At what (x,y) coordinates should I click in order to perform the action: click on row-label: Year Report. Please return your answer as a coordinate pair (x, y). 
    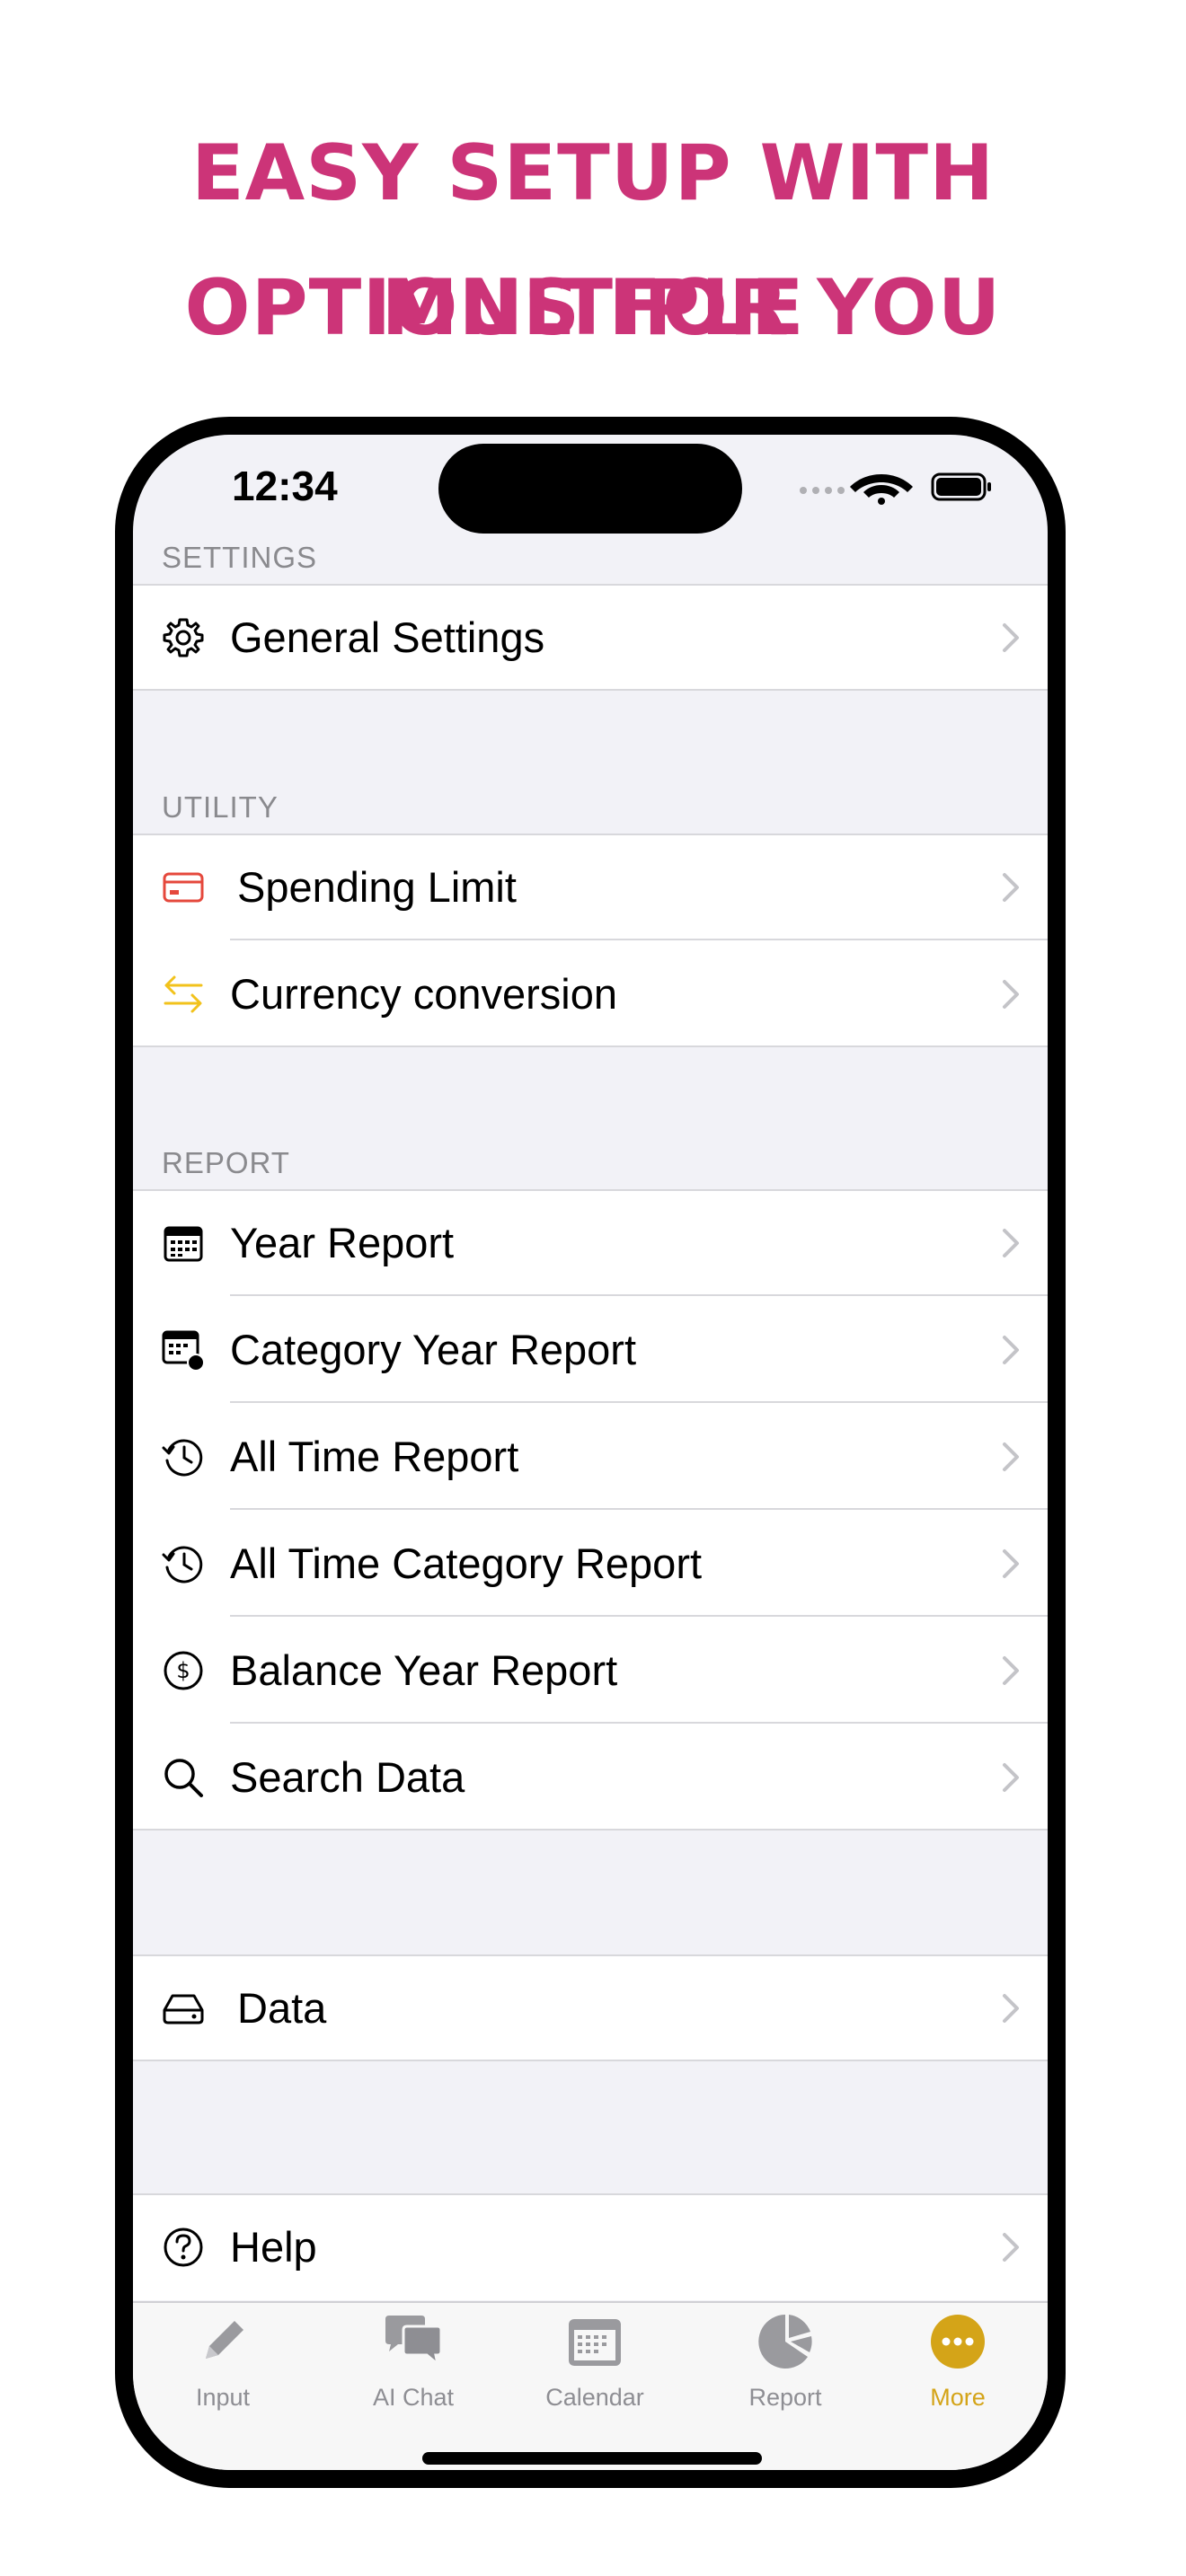
    Looking at the image, I should click on (342, 1242).